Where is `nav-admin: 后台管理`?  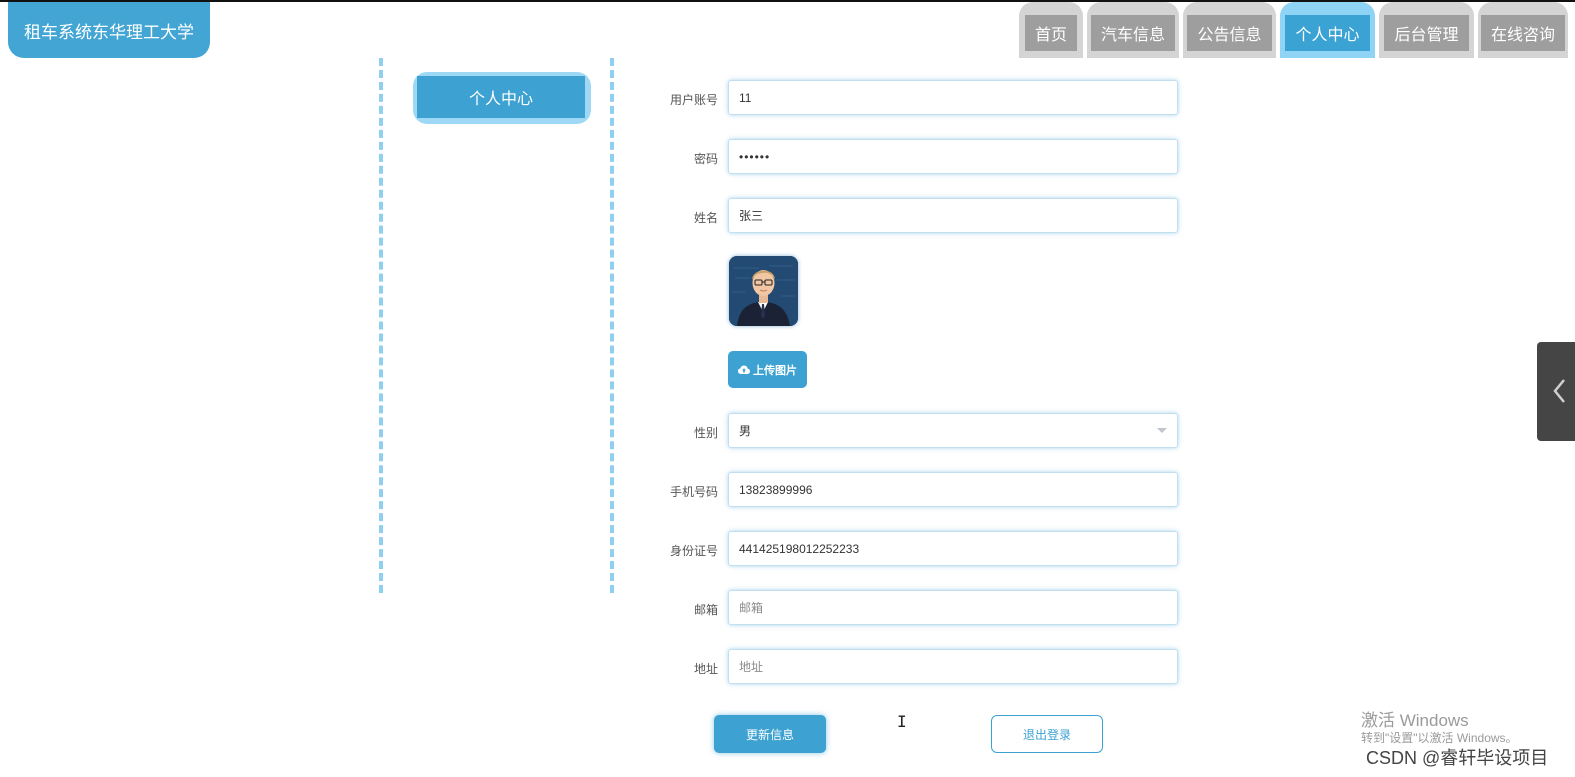 nav-admin: 后台管理 is located at coordinates (1426, 30).